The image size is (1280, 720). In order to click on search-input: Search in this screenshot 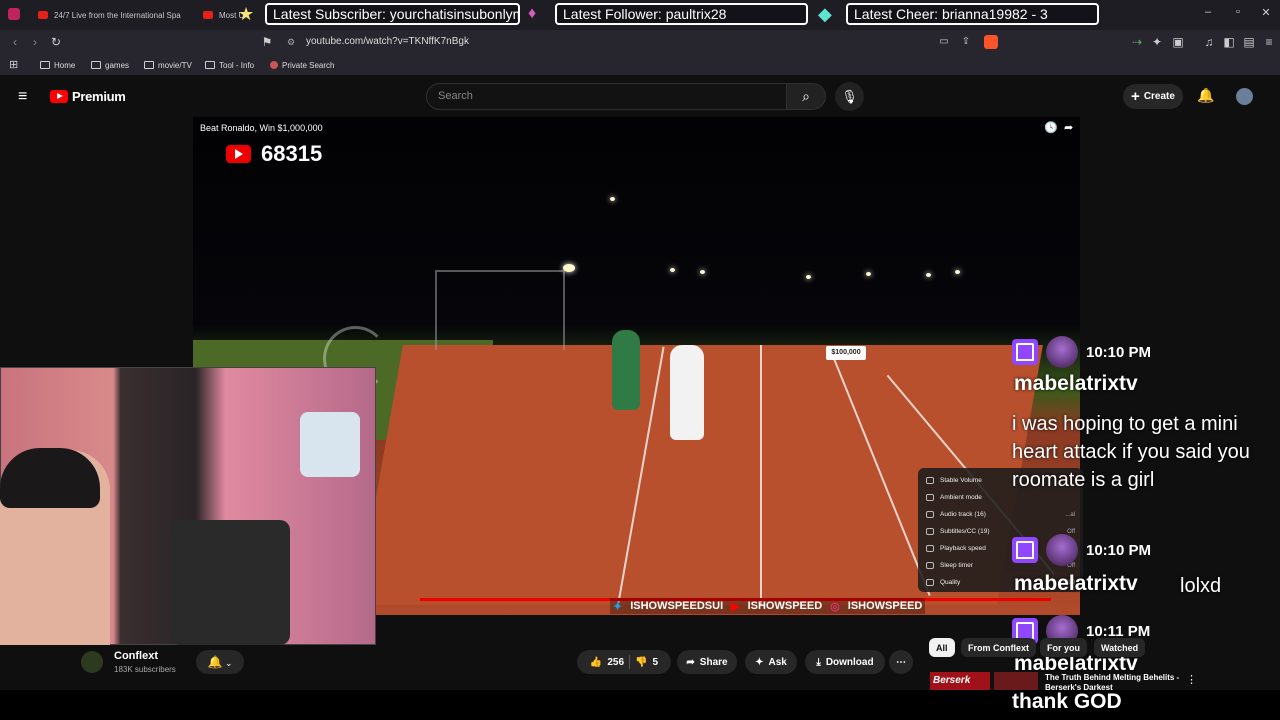, I will do `click(606, 96)`.